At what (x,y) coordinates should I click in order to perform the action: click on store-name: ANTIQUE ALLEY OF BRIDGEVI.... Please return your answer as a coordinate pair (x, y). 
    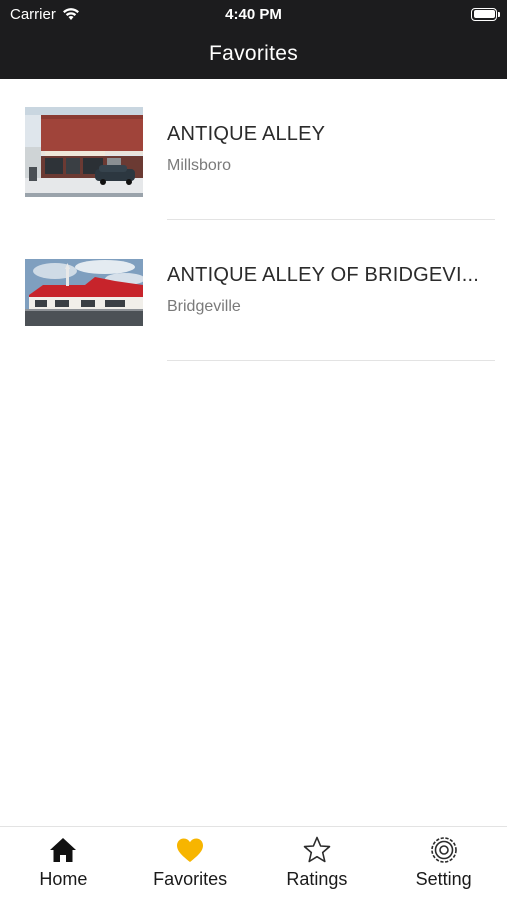
    Looking at the image, I should click on (323, 275).